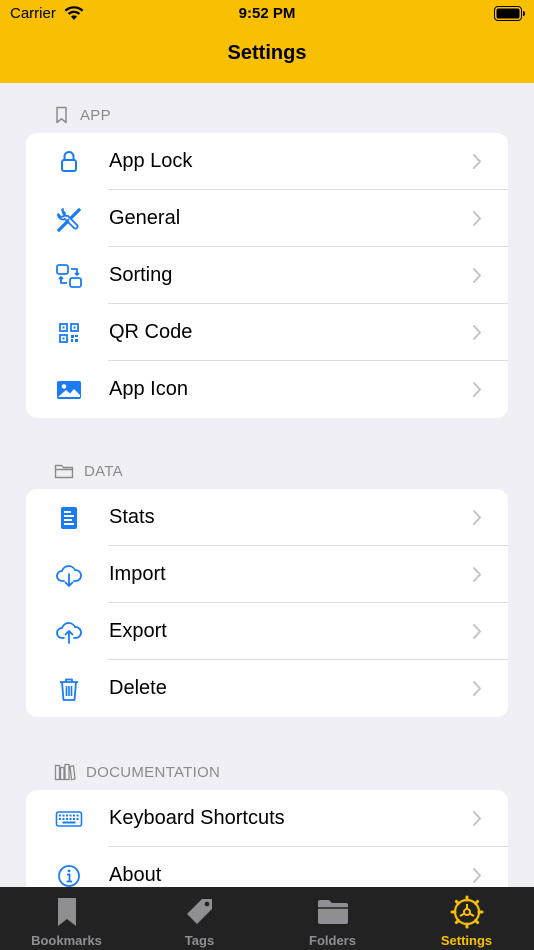 This screenshot has height=950, width=534. Describe the element at coordinates (137, 574) in the screenshot. I see `row-label: Import` at that location.